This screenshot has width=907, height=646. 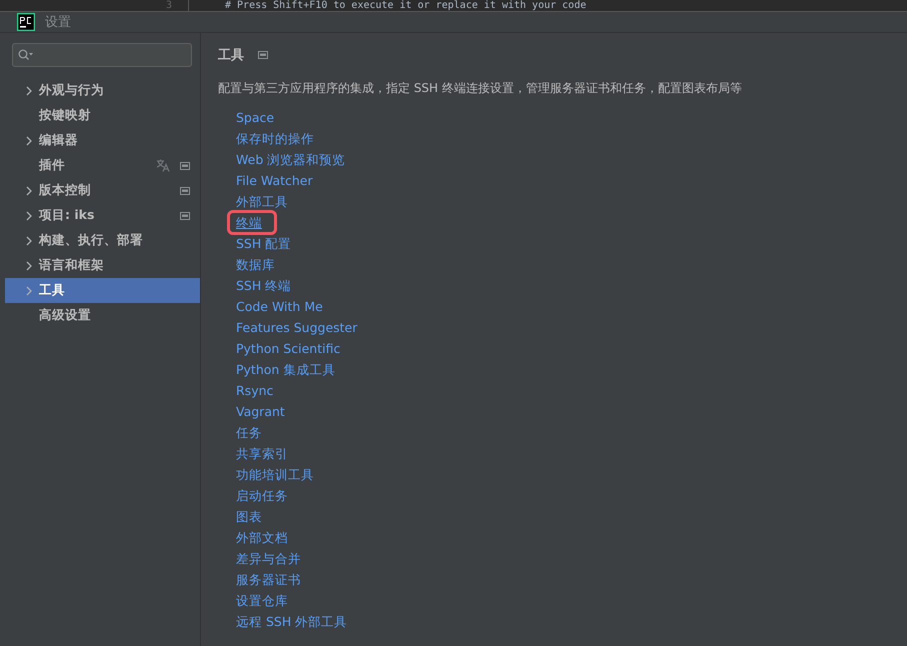 I want to click on settings-link: File Watcher, so click(x=274, y=180).